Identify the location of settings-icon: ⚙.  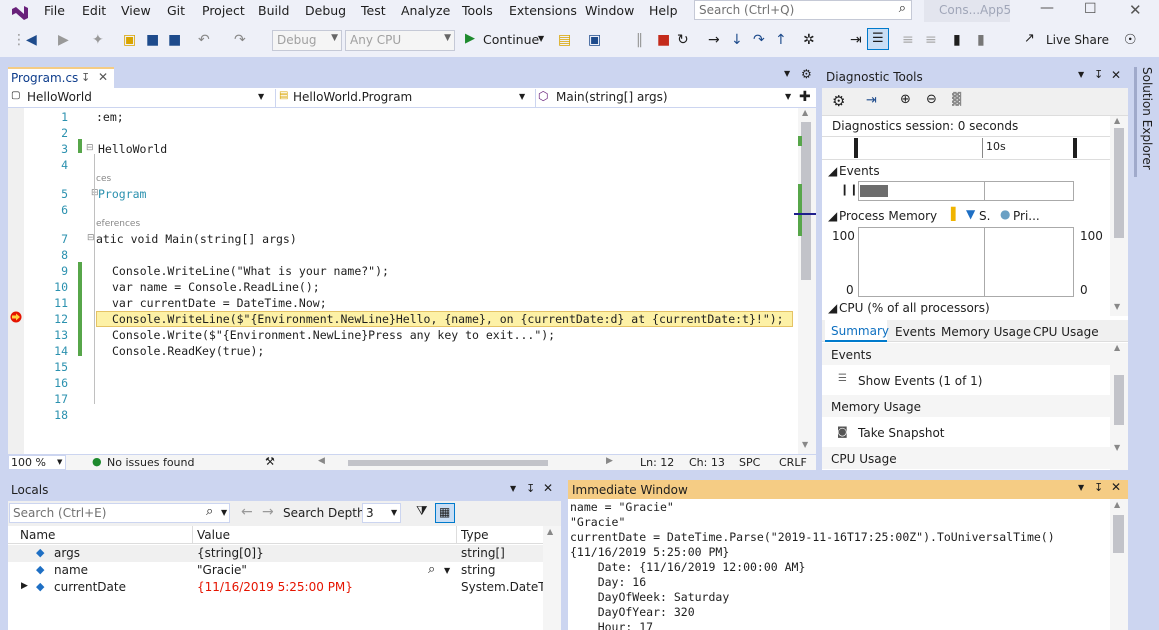
(806, 74).